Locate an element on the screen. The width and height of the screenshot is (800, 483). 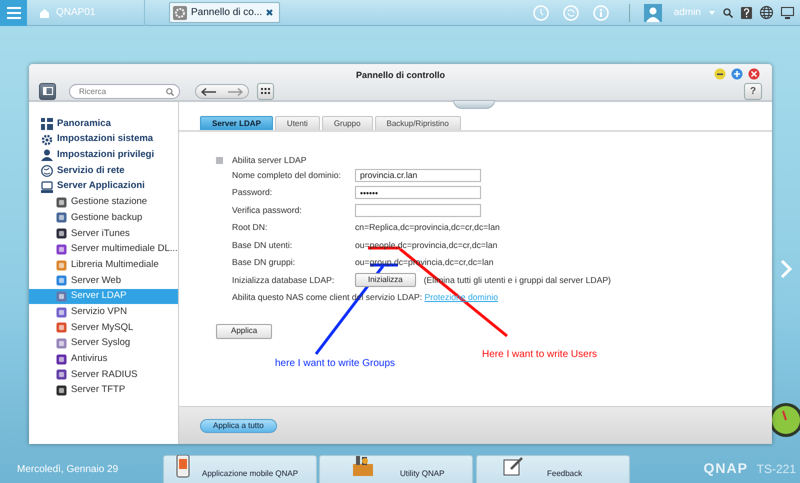
tab: Gruppo is located at coordinates (347, 123).